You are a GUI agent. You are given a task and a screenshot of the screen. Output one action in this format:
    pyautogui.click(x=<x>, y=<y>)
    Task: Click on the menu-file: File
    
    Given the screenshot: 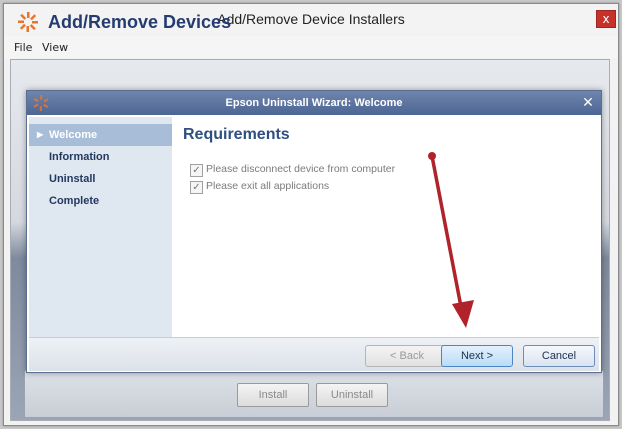 What is the action you would take?
    pyautogui.click(x=23, y=47)
    